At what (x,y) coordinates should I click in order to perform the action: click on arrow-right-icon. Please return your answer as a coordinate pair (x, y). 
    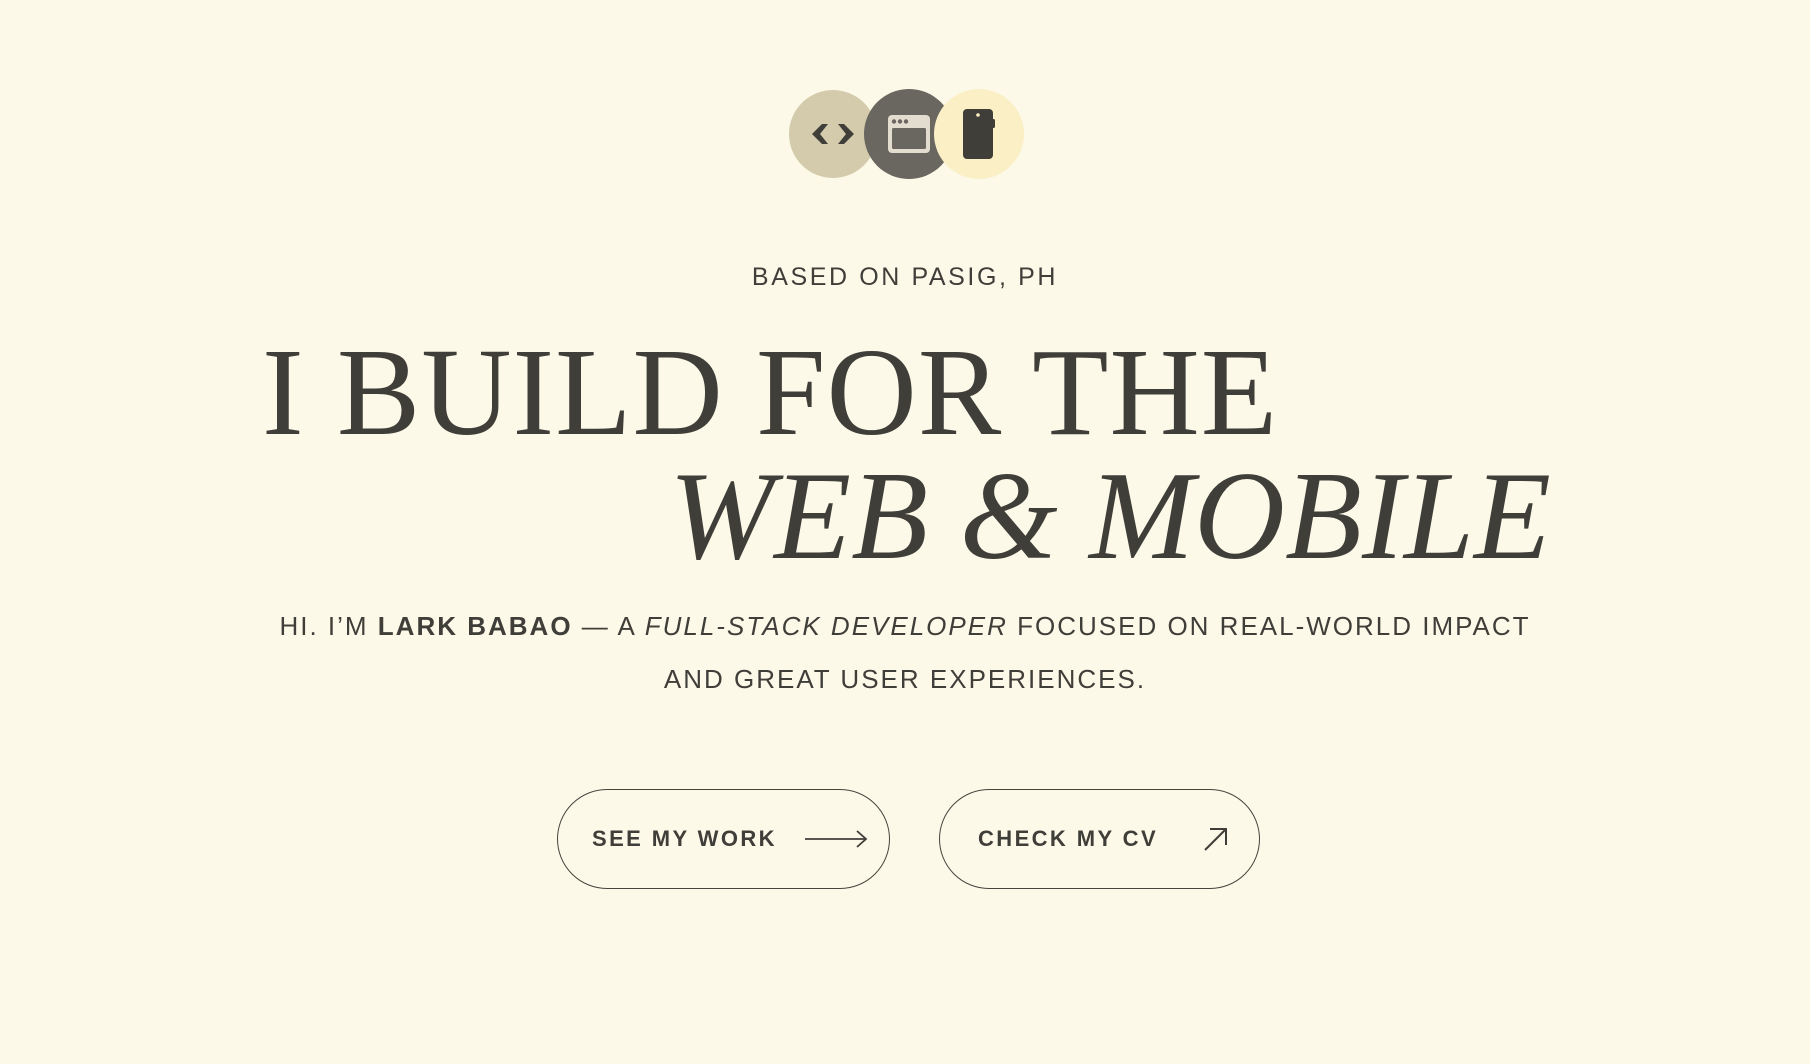
    Looking at the image, I should click on (836, 839).